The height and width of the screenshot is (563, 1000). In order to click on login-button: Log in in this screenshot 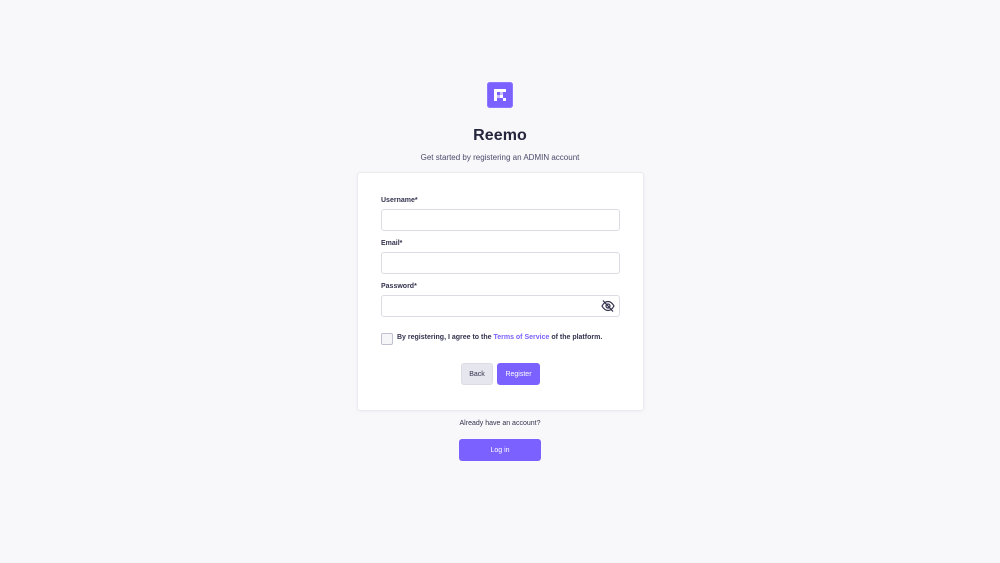, I will do `click(500, 450)`.